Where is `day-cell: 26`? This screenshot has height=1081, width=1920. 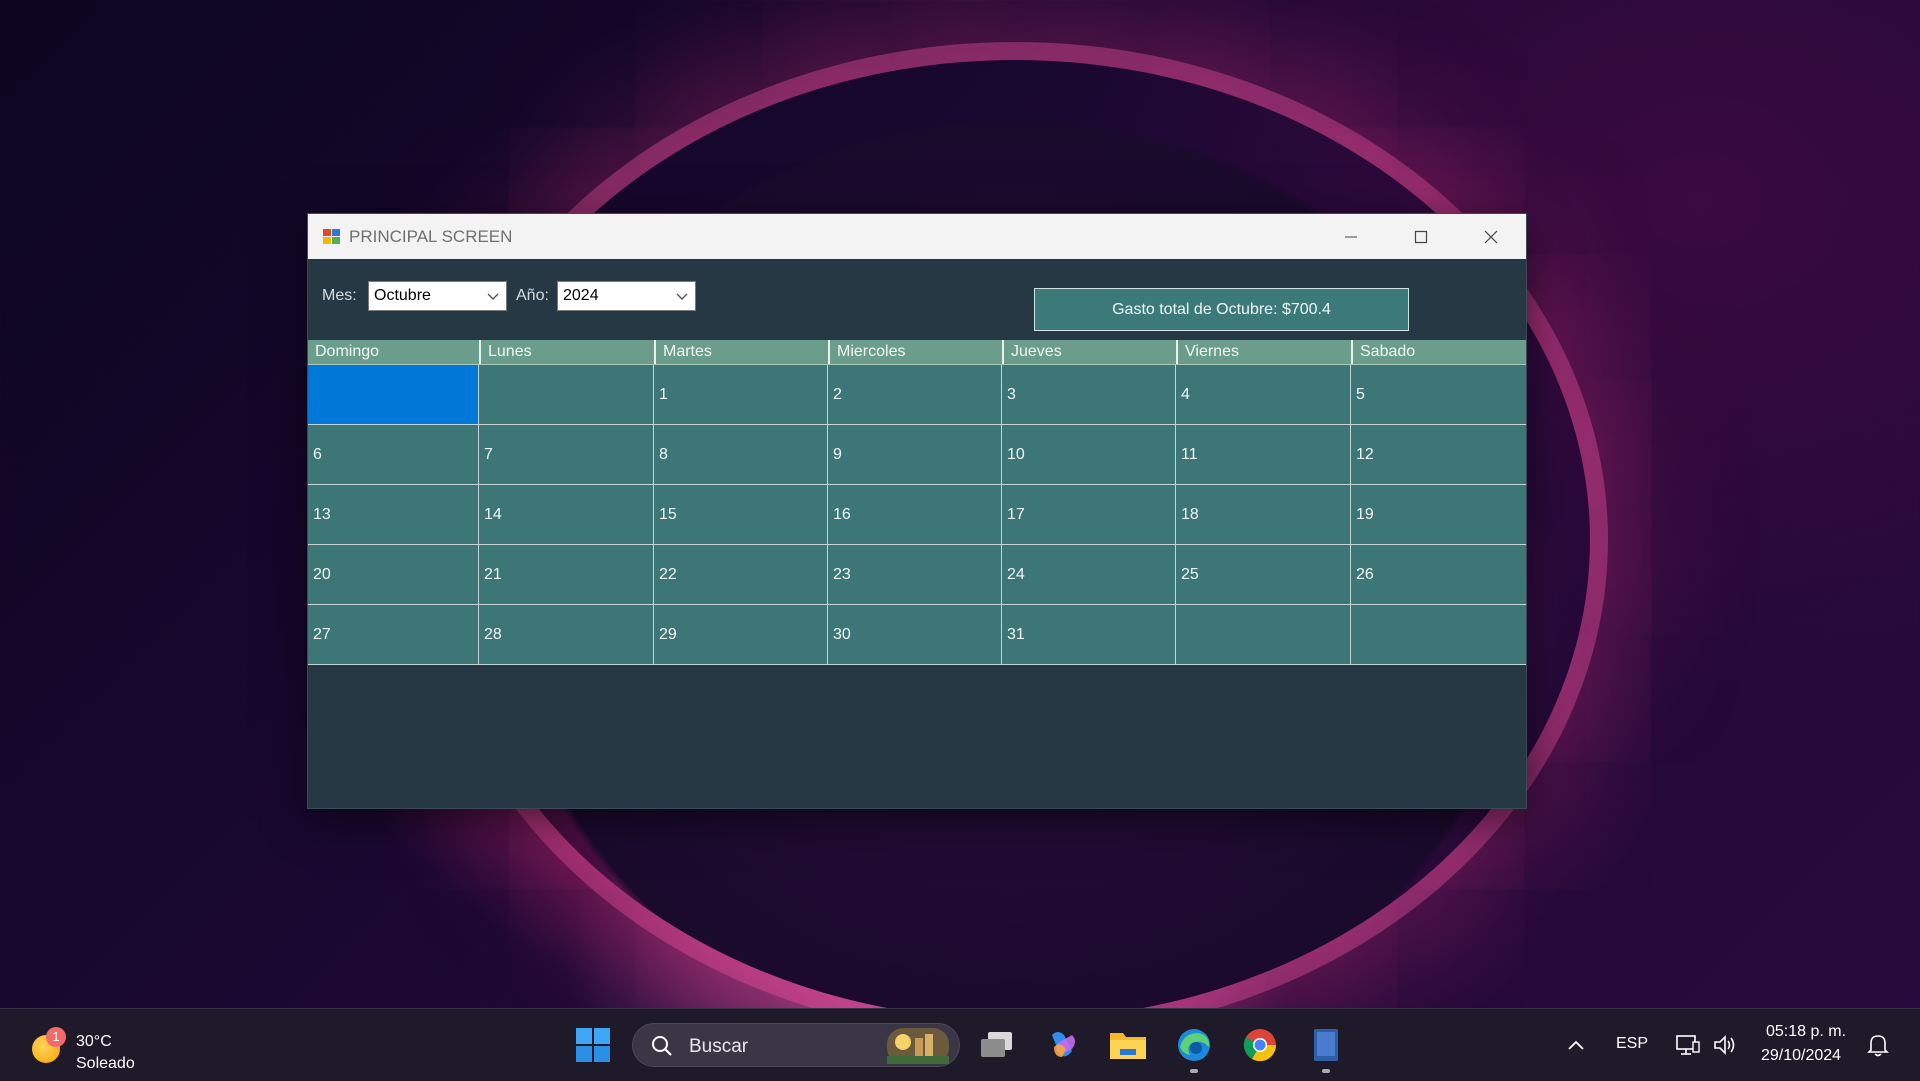
day-cell: 26 is located at coordinates (1438, 575).